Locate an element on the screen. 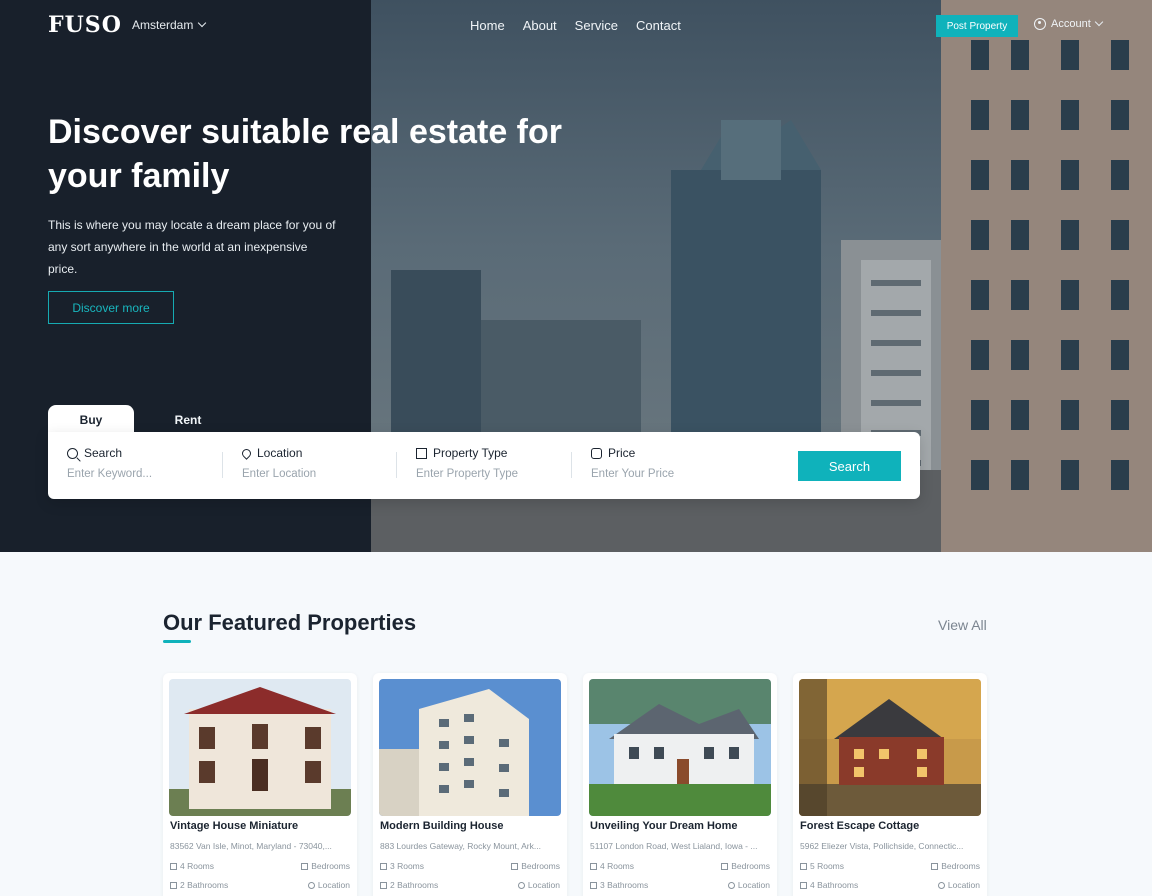  rooms-count: 4 Rooms is located at coordinates (197, 866).